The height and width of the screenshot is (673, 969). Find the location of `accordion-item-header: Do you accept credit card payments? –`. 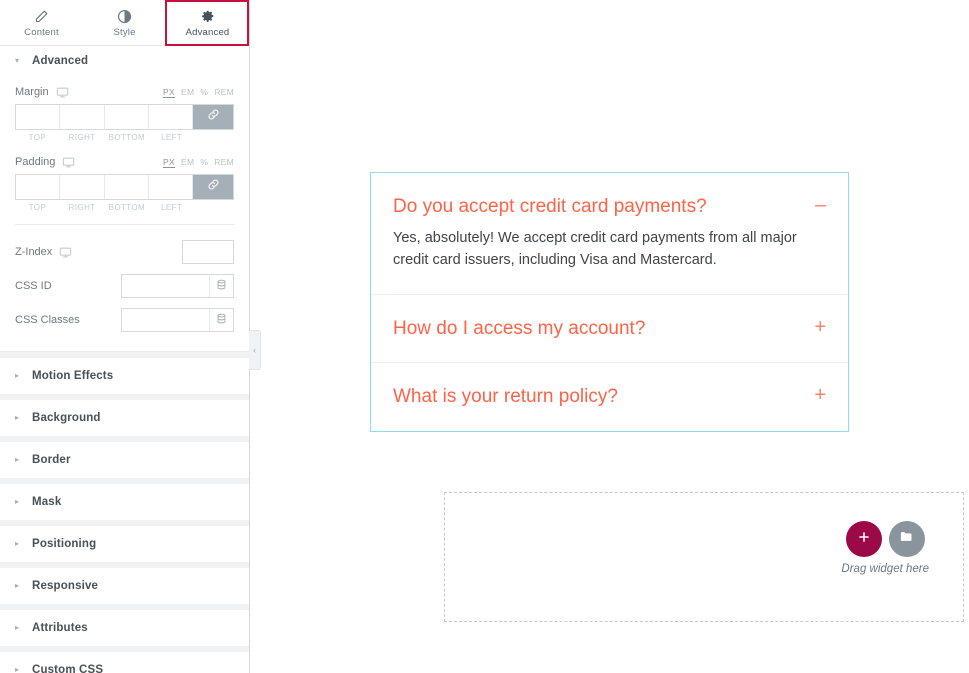

accordion-item-header: Do you accept credit card payments? – is located at coordinates (609, 196).